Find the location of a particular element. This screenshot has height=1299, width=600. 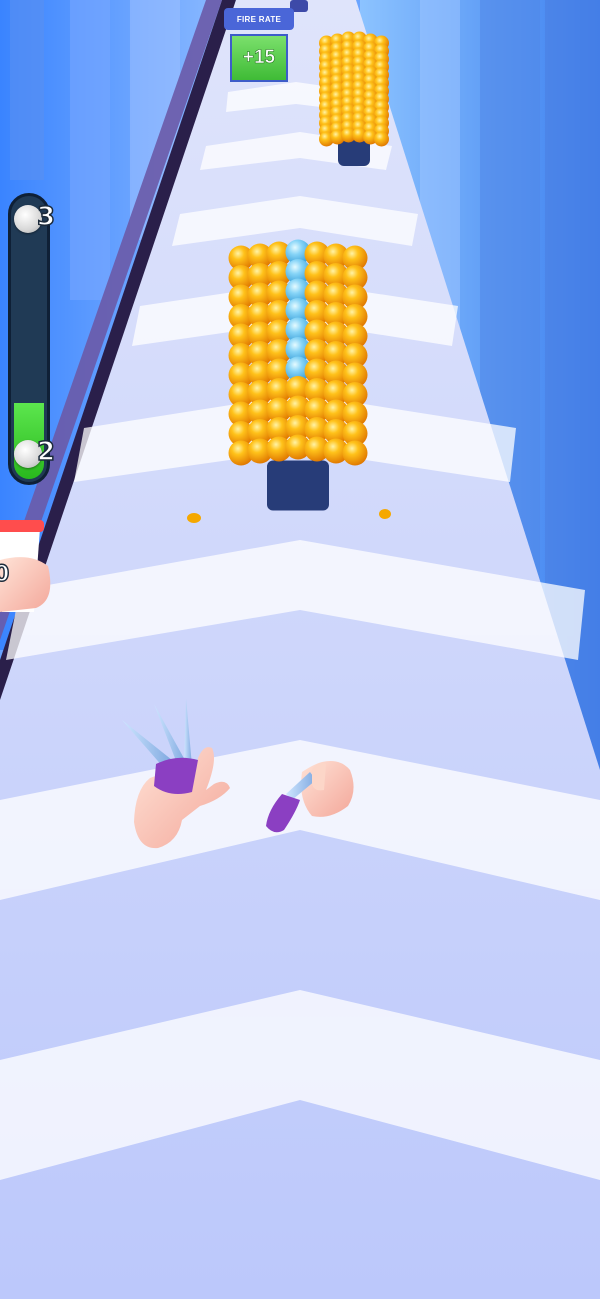

gate-value: +15 is located at coordinates (259, 58).